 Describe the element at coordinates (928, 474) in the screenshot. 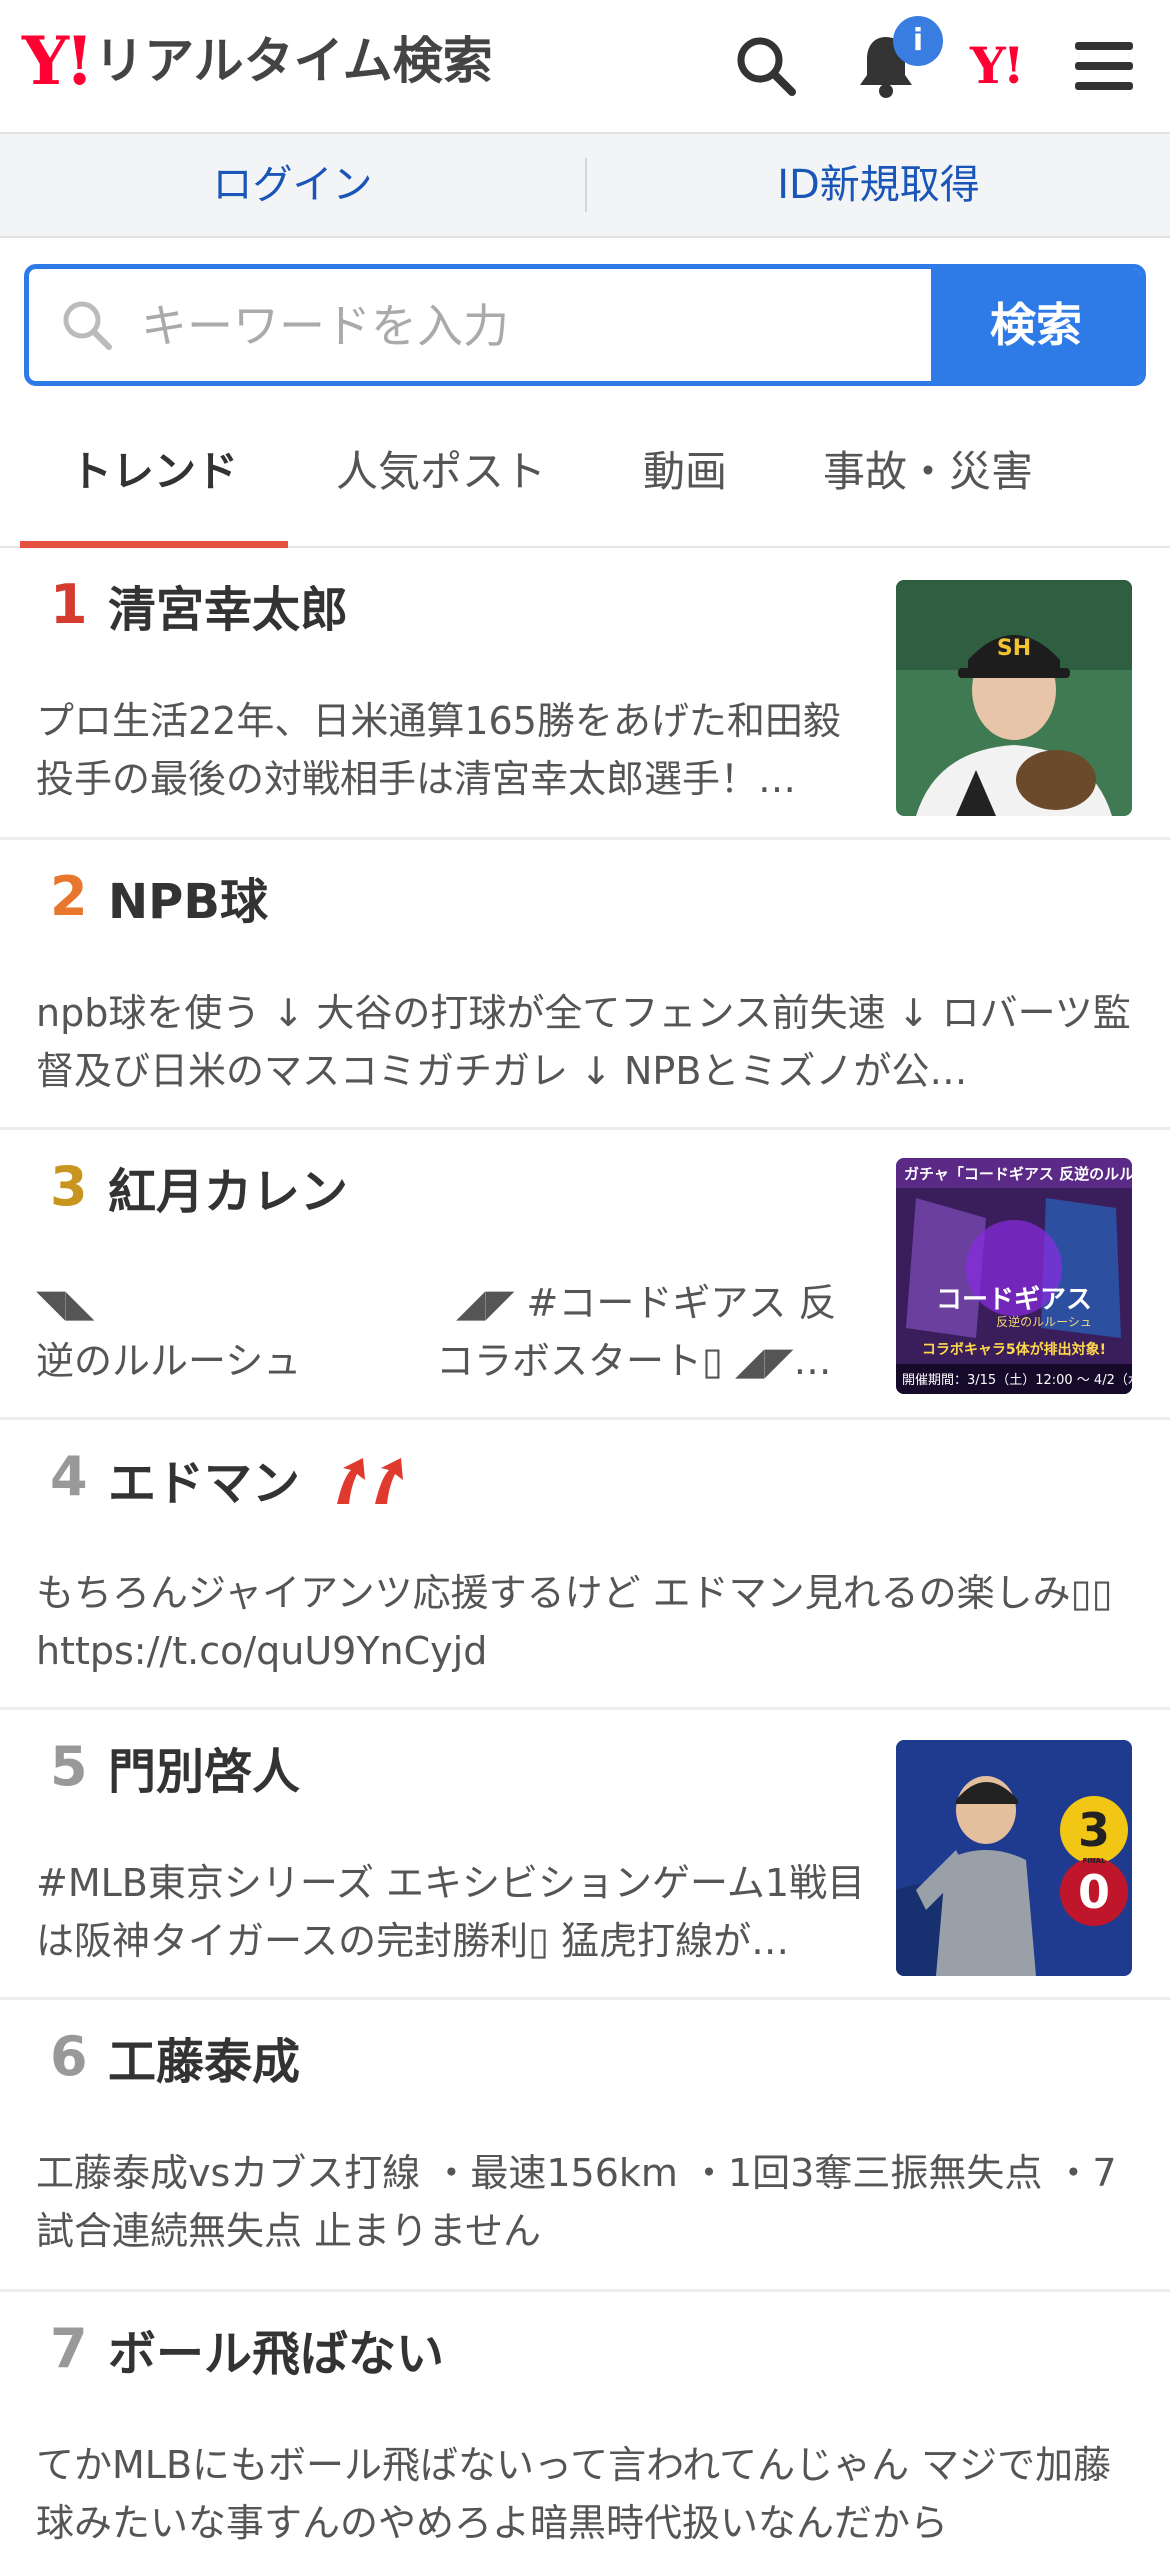

I see `tab-accident-disaster: 事故・災害` at that location.